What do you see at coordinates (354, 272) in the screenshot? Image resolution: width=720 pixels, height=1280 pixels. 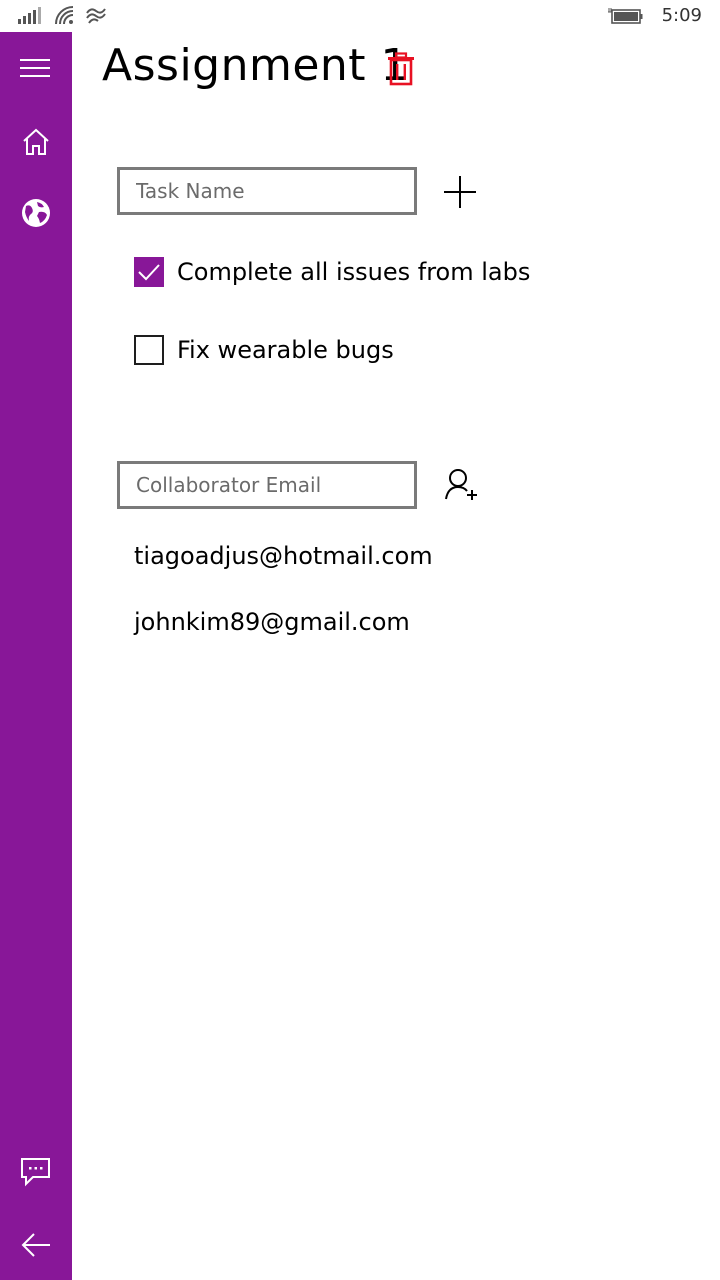 I see `task-label: Complete all issues from labs` at bounding box center [354, 272].